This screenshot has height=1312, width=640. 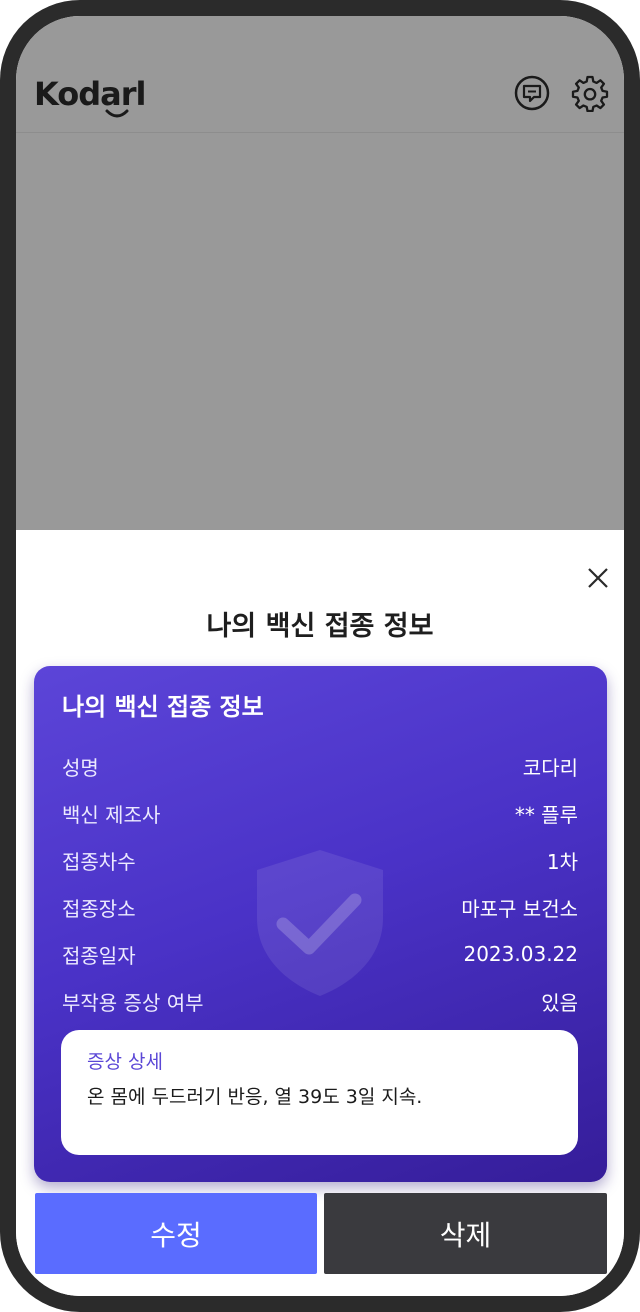 What do you see at coordinates (99, 955) in the screenshot?
I see `row-label: 접종일자` at bounding box center [99, 955].